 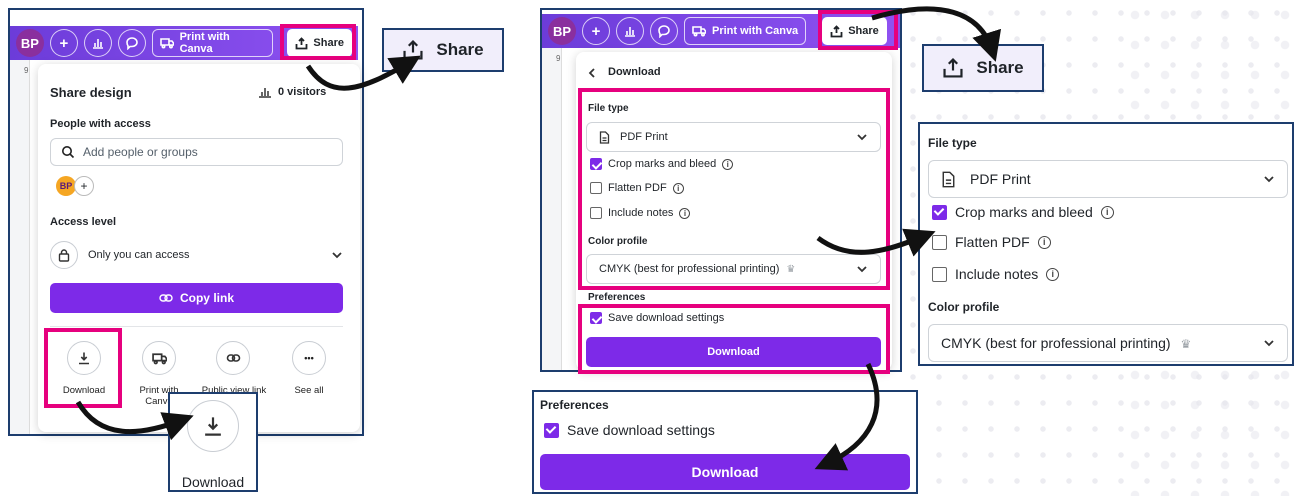 I want to click on back-button, so click(x=592, y=75).